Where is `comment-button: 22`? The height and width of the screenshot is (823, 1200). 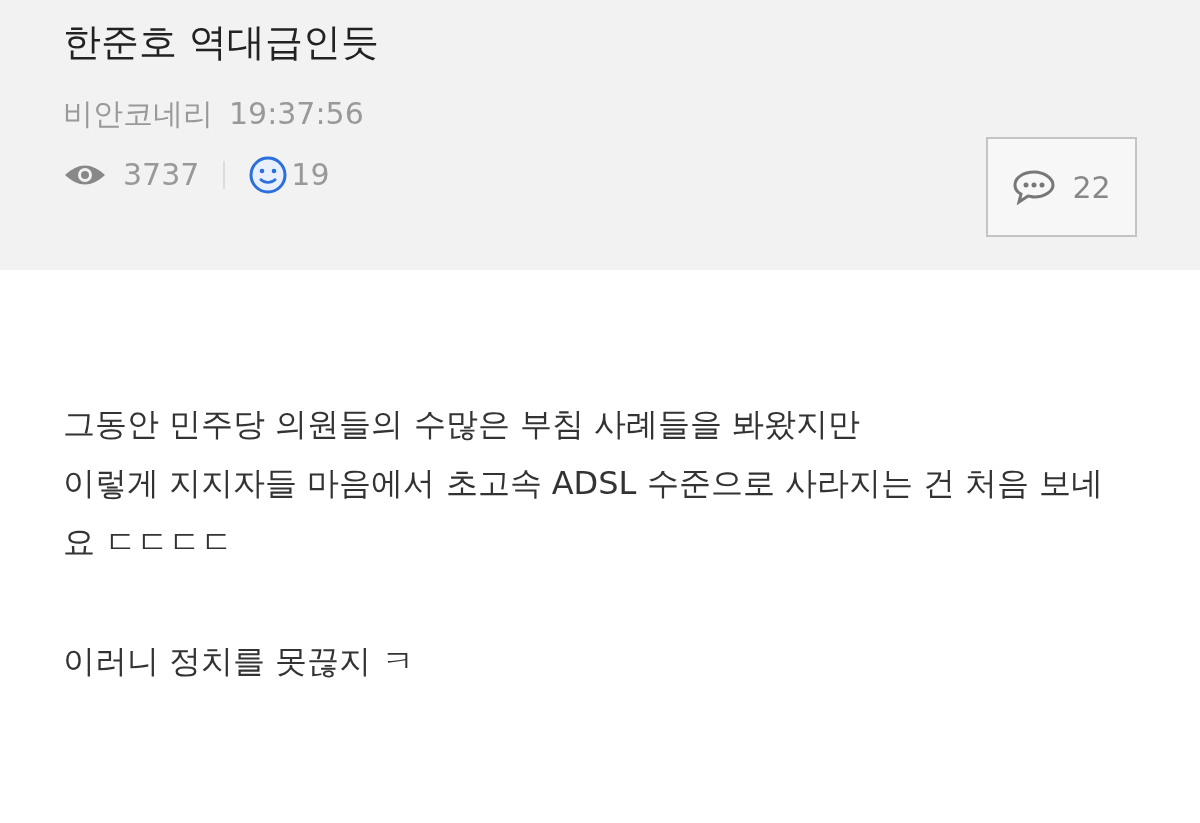 comment-button: 22 is located at coordinates (1061, 187).